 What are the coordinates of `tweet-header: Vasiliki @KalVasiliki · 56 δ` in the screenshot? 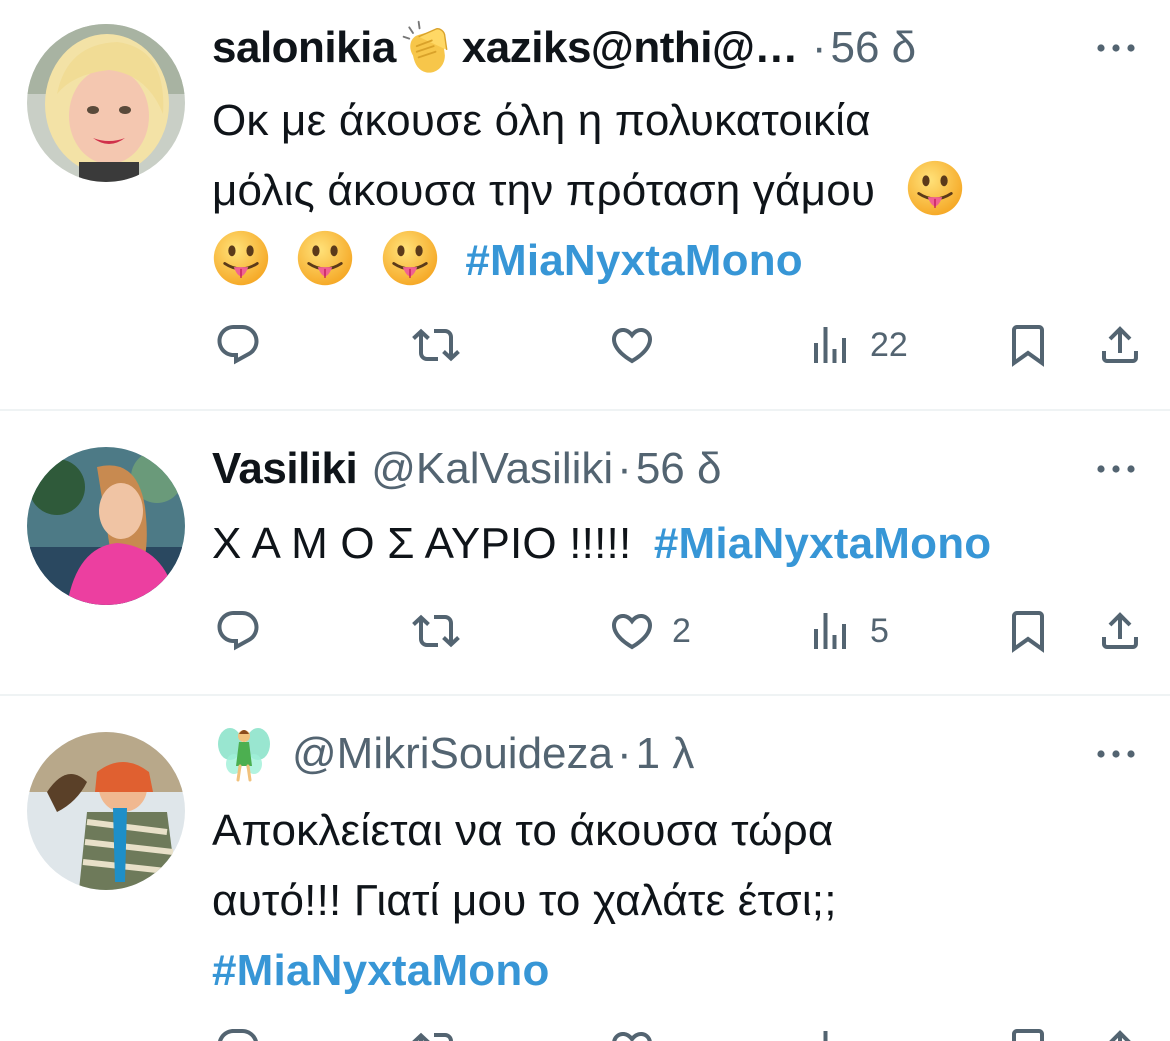 It's located at (691, 469).